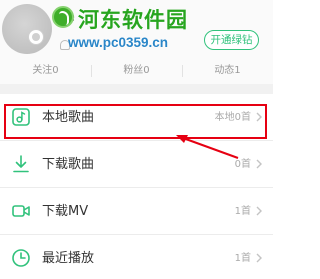 This screenshot has height=279, width=320. I want to click on profile-stats: 关注0 粉丝0 动态1, so click(136, 71).